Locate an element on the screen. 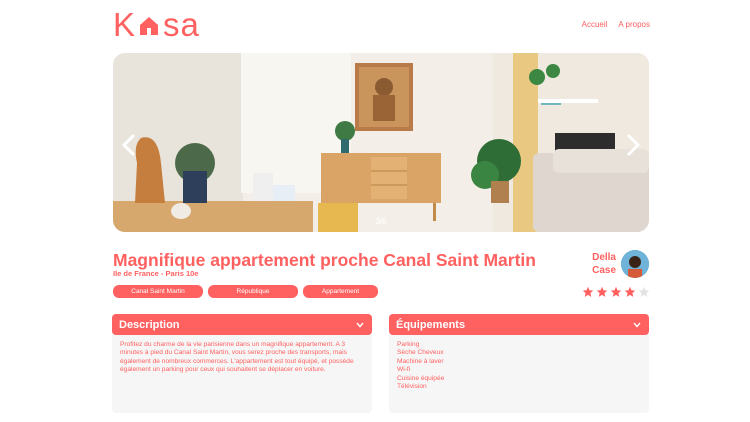  equipments-title: Équipements is located at coordinates (431, 324).